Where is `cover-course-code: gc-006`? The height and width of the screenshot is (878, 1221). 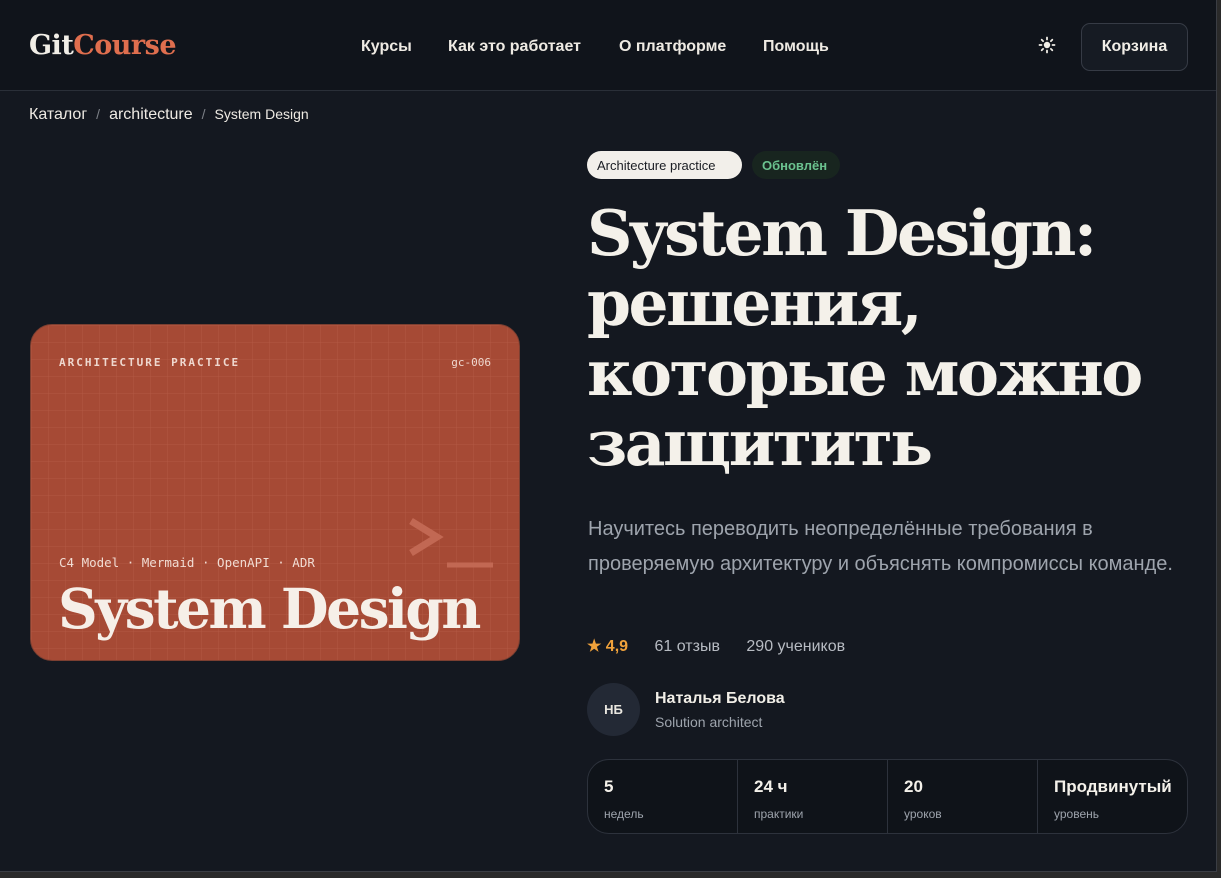
cover-course-code: gc-006 is located at coordinates (471, 362).